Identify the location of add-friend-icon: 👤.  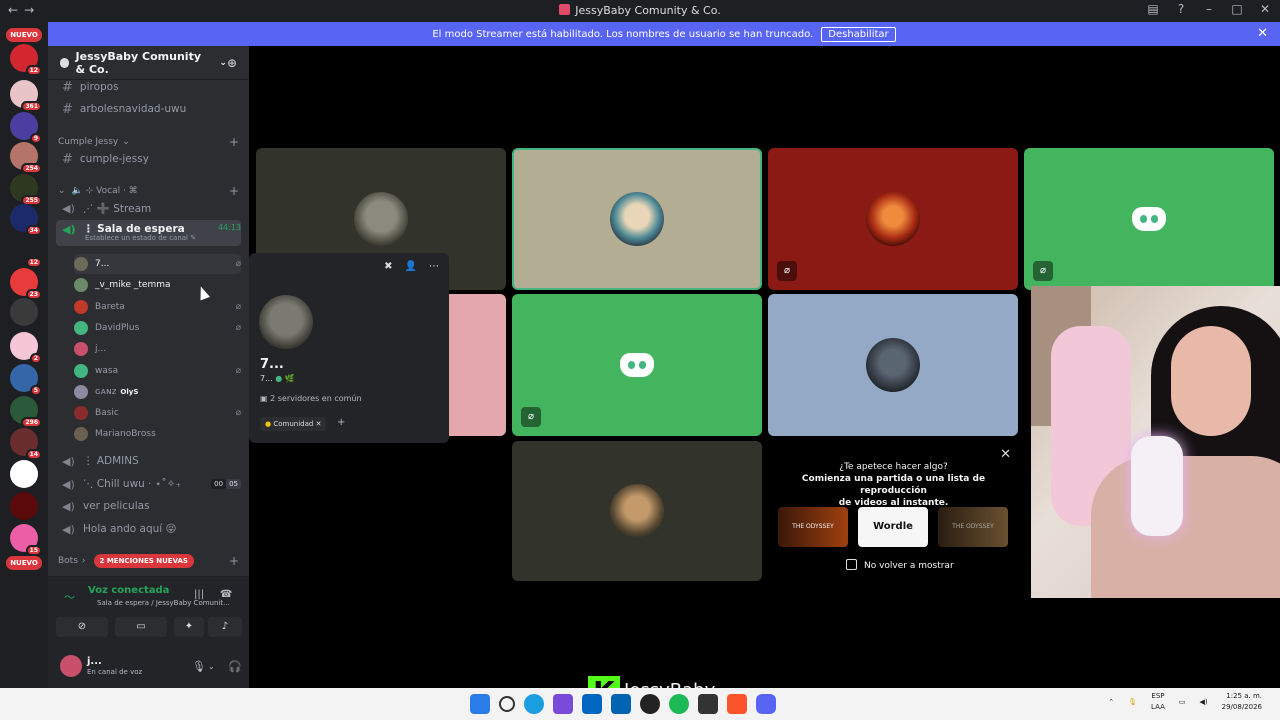
(411, 266).